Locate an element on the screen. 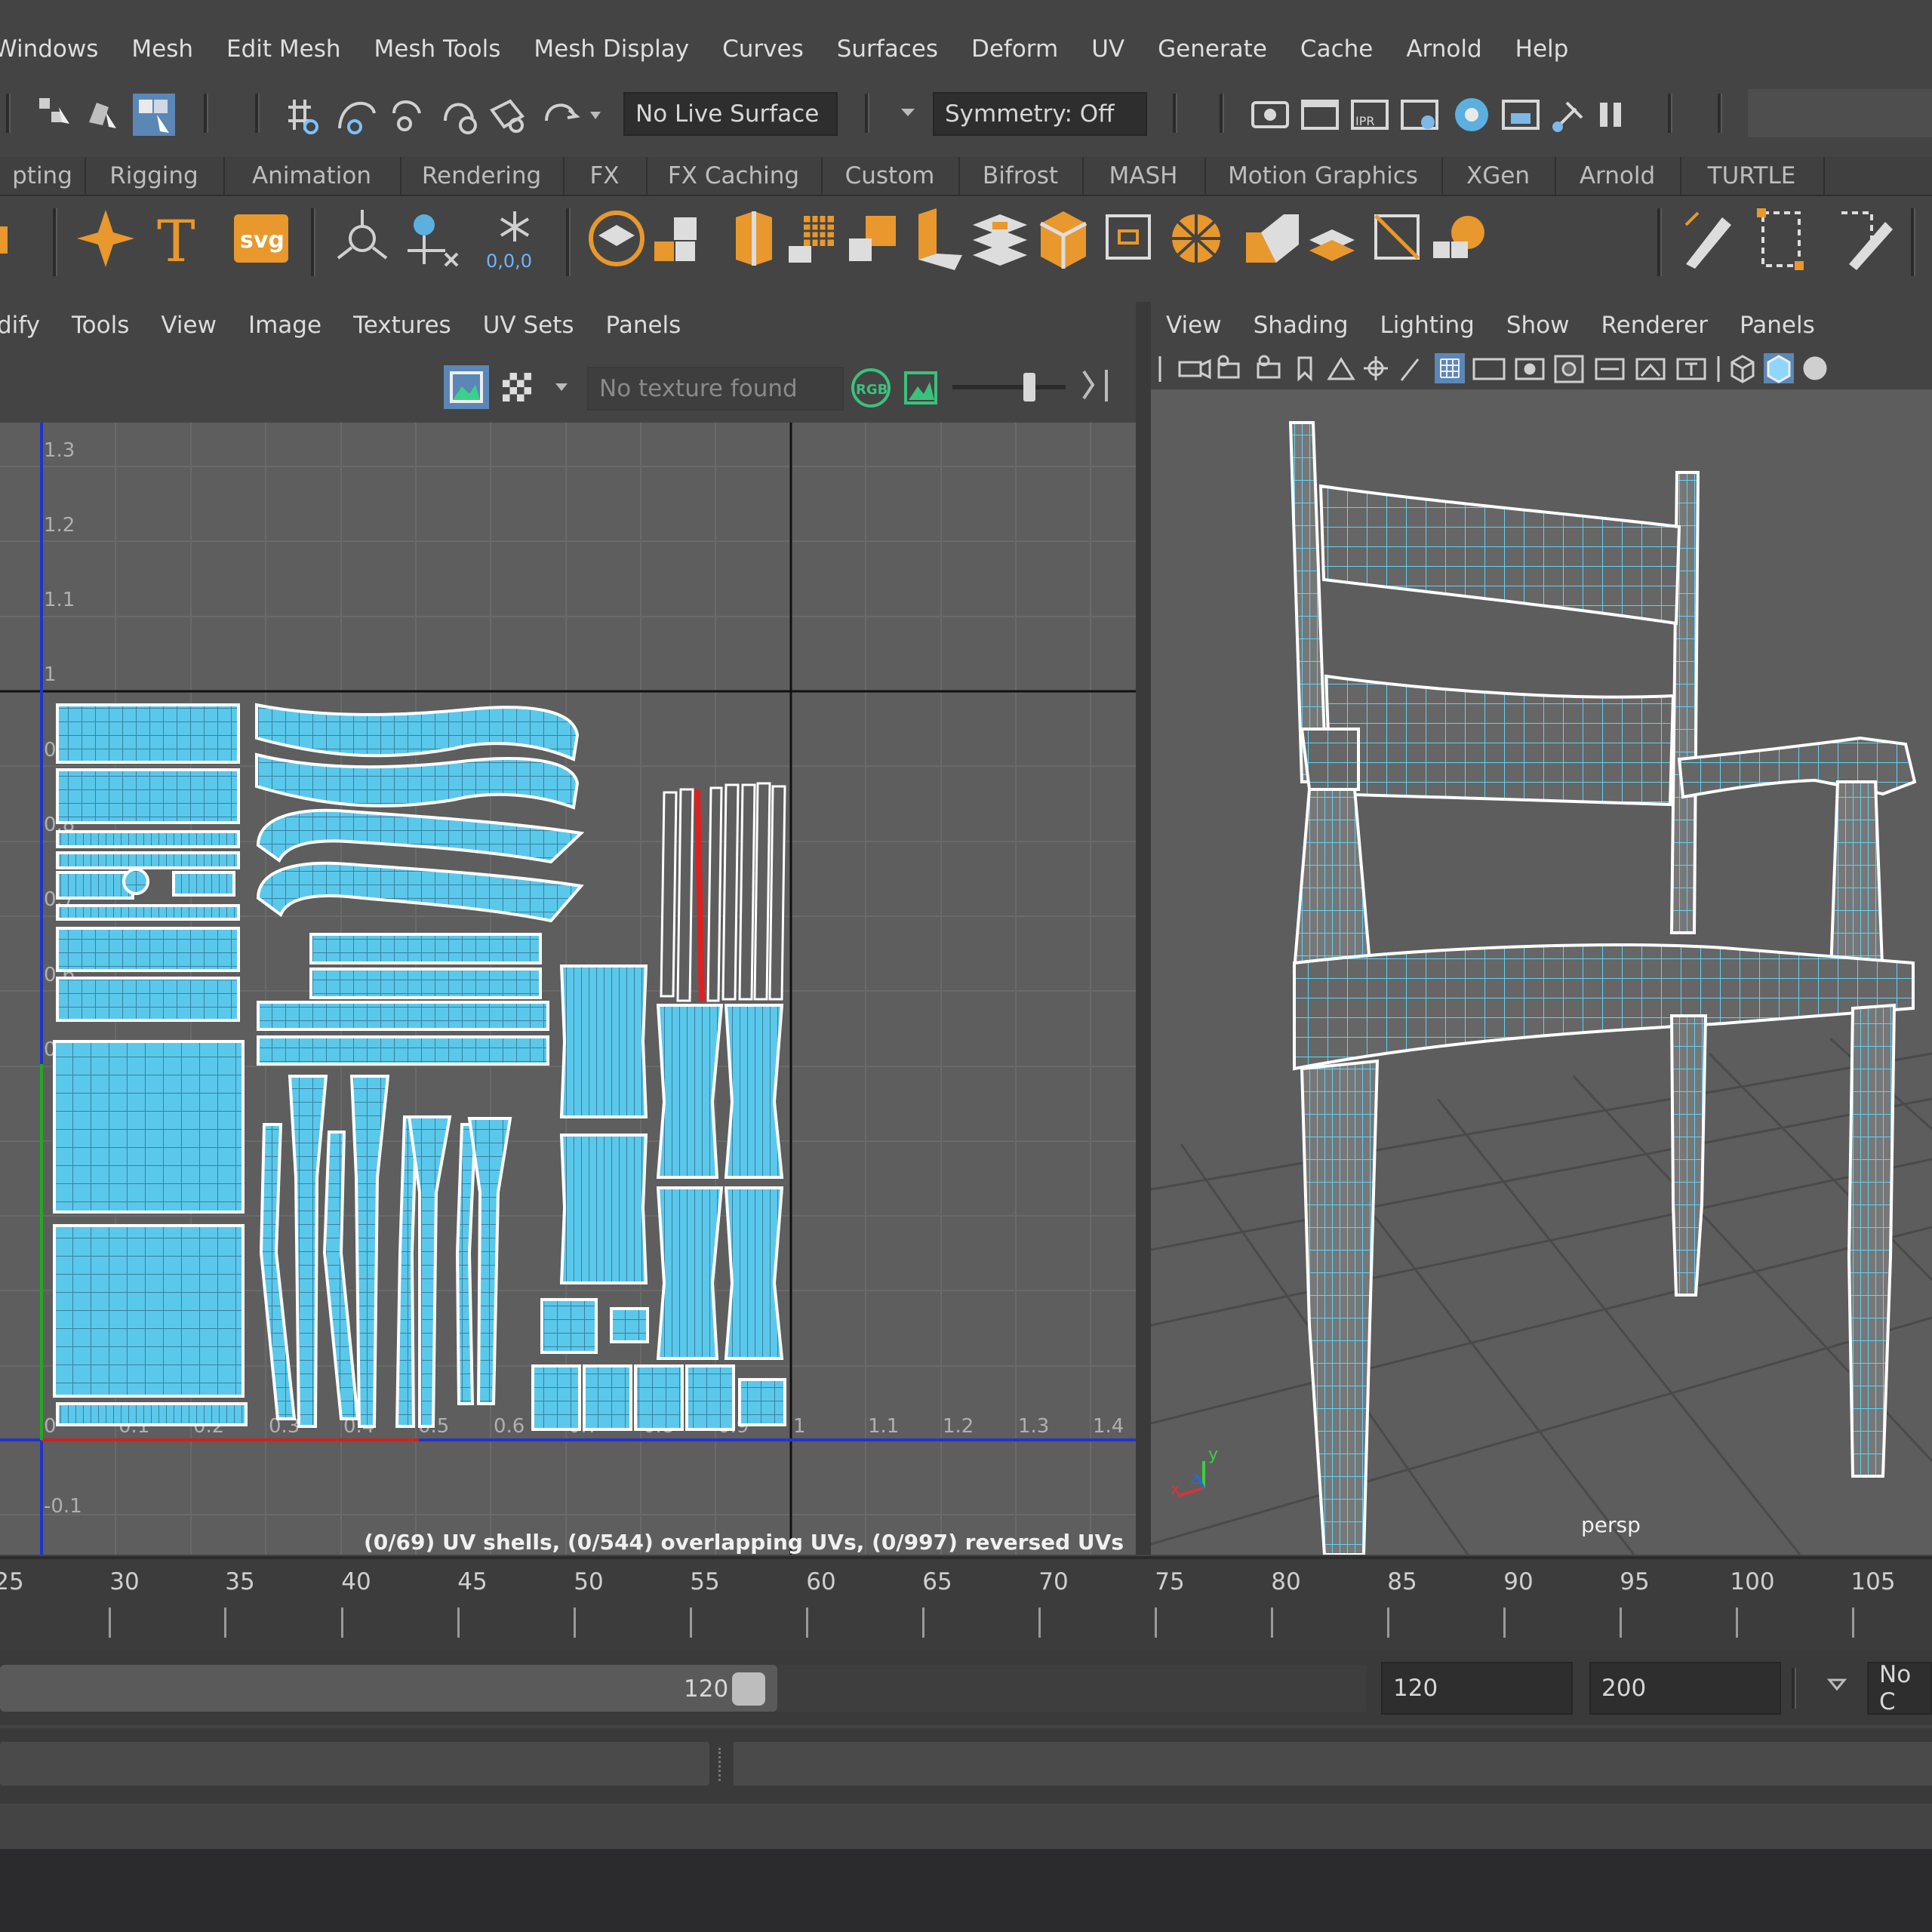  menu-mesh: Mesh is located at coordinates (162, 49).